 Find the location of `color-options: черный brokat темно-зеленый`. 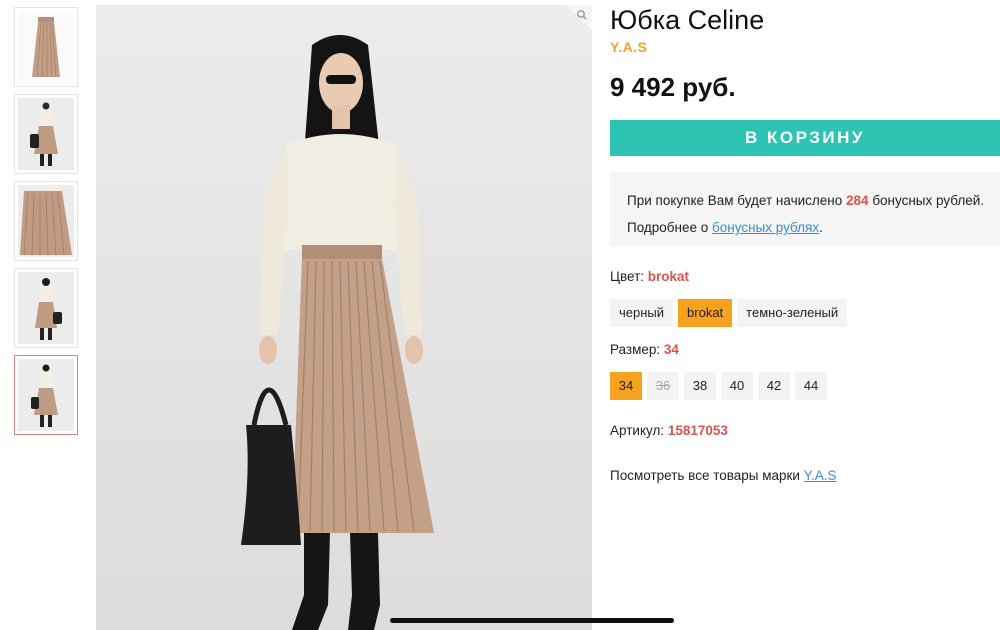

color-options: черный brokat темно-зеленый is located at coordinates (729, 313).